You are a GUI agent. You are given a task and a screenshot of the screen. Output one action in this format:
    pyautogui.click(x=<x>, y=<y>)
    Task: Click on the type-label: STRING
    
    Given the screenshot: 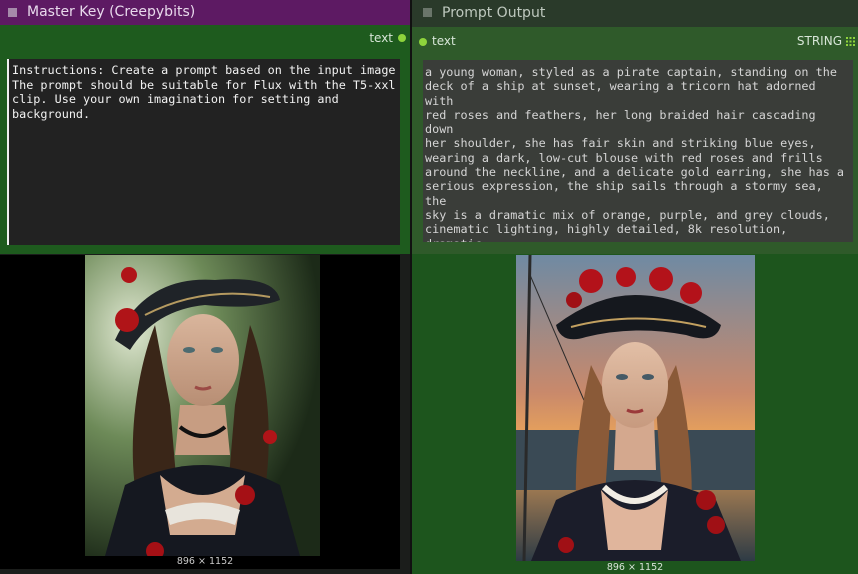 What is the action you would take?
    pyautogui.click(x=819, y=41)
    